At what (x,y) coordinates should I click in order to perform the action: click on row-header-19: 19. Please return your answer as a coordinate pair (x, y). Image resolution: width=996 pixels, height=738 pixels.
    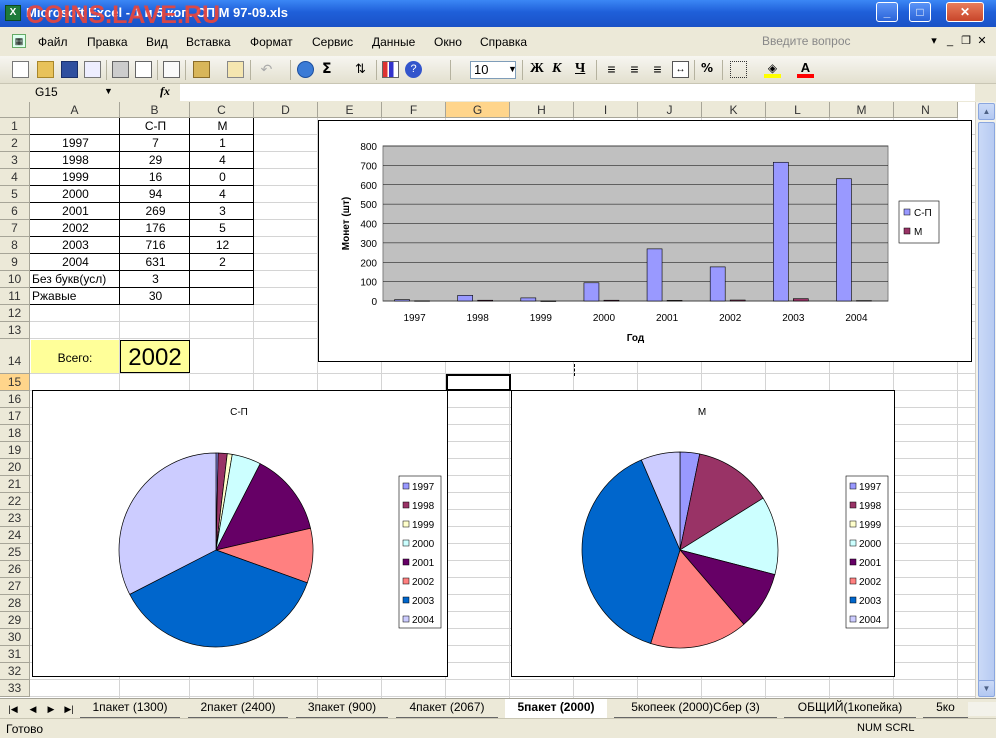
    Looking at the image, I should click on (15, 450).